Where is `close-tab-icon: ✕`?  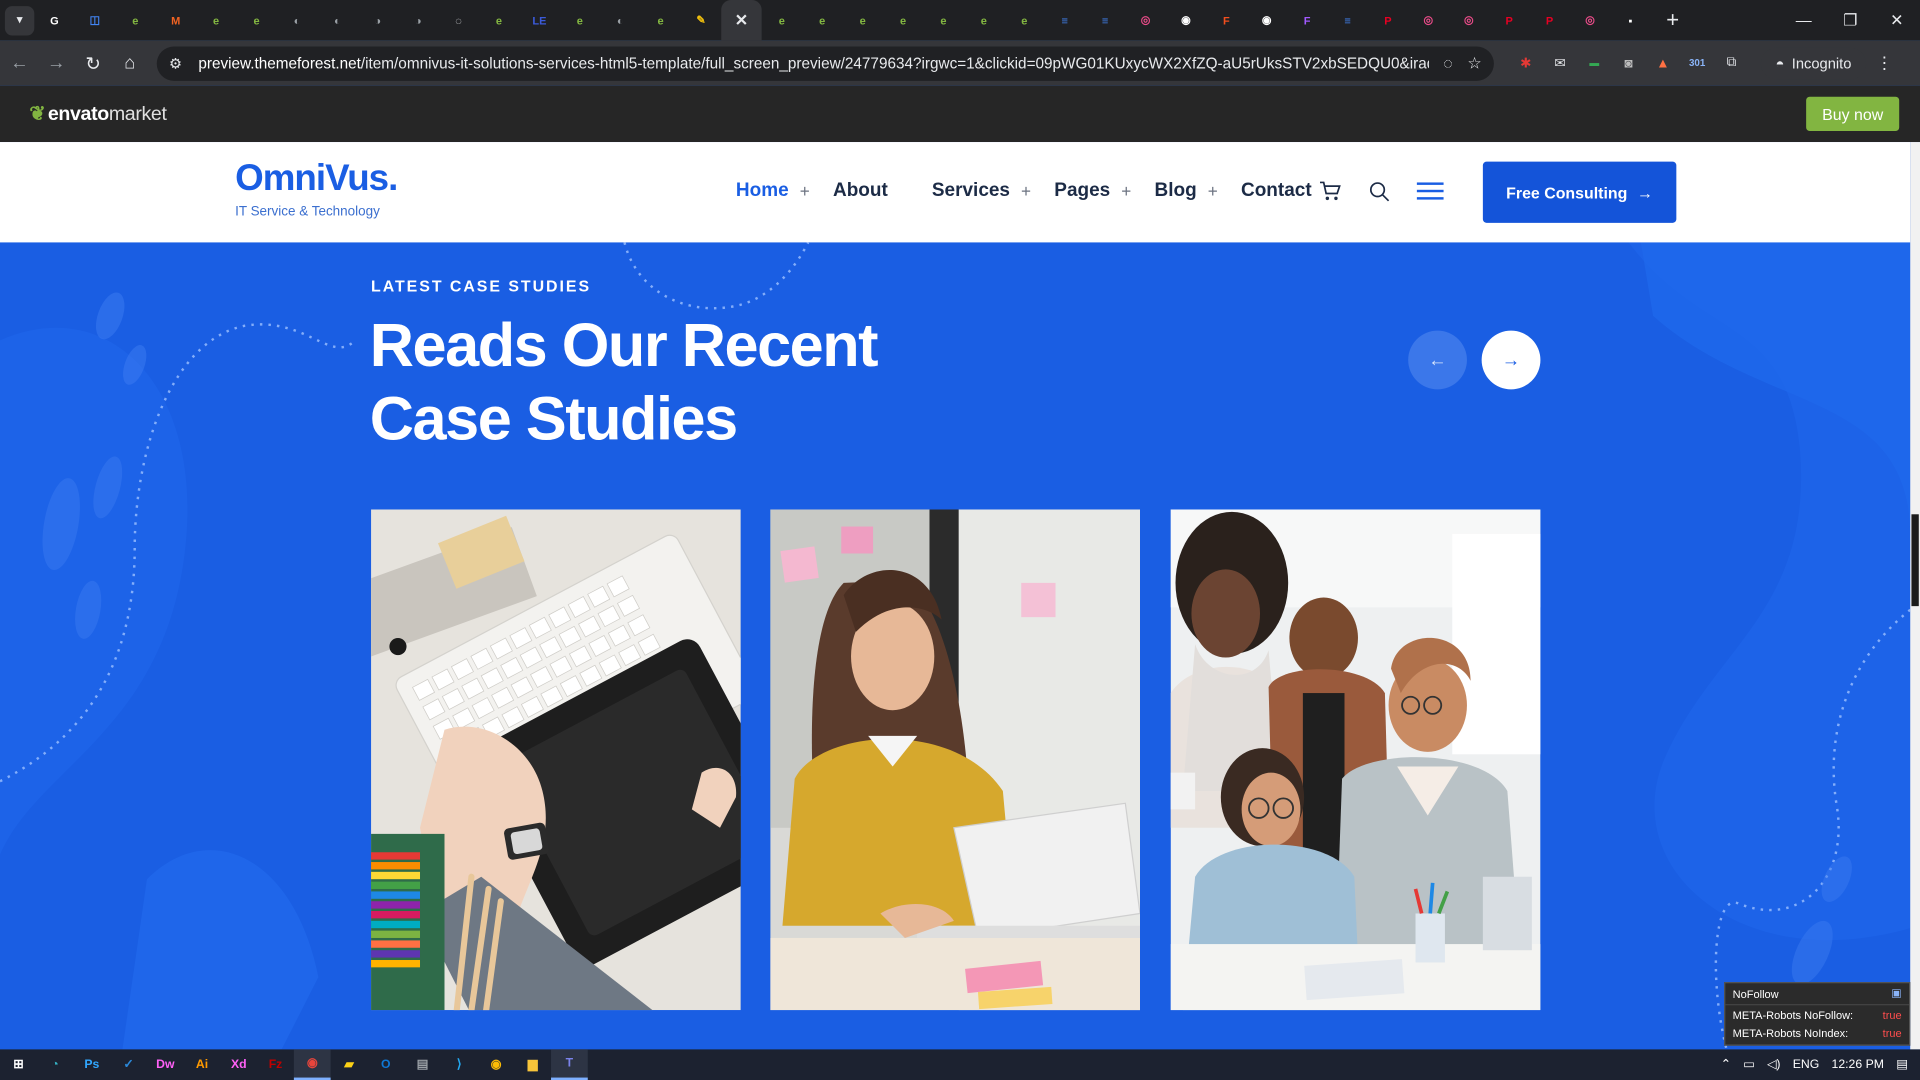
close-tab-icon: ✕ is located at coordinates (741, 19).